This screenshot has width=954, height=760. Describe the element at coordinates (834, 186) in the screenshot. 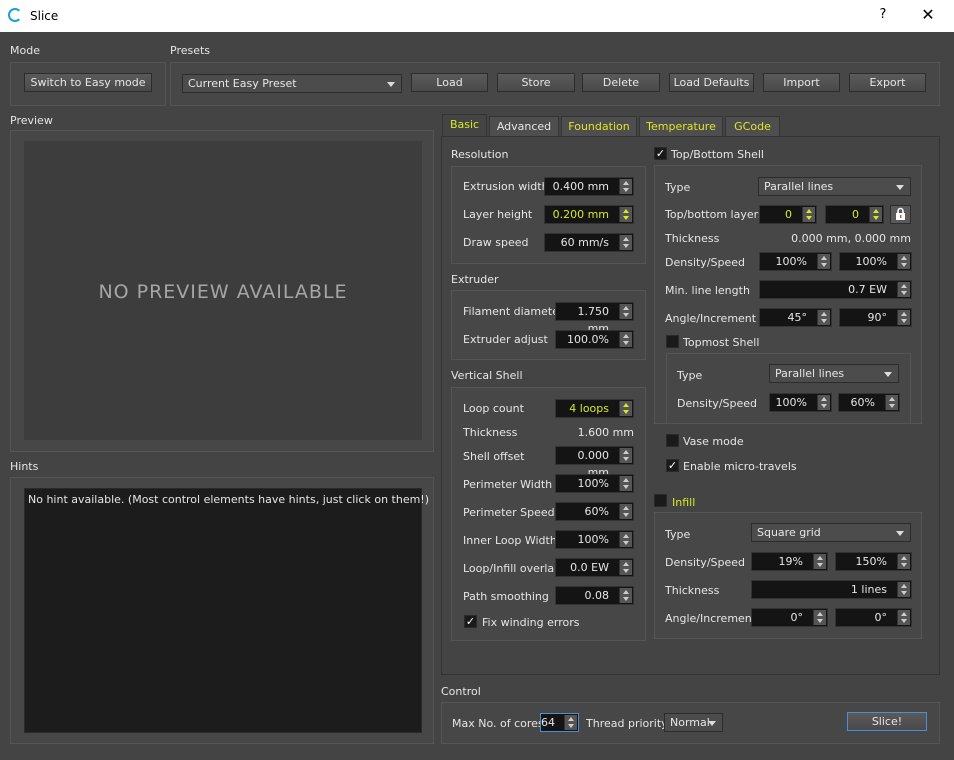

I see `tb-type-select: Parallel lines` at that location.